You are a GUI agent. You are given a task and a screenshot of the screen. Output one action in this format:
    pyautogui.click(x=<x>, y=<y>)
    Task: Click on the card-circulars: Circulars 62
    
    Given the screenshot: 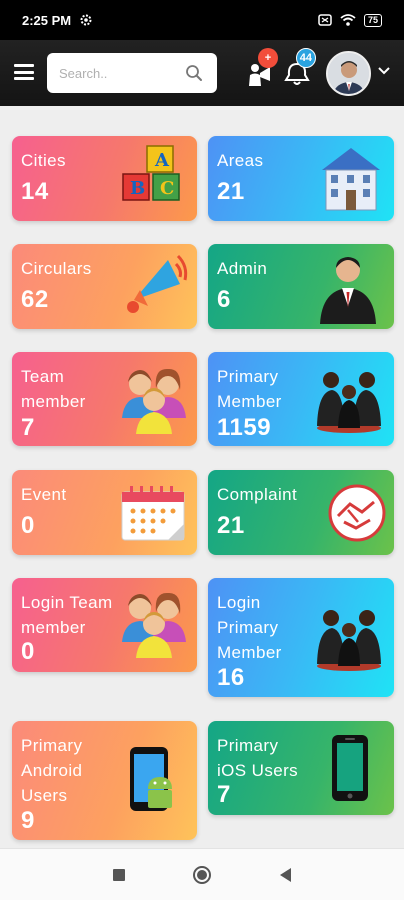 What is the action you would take?
    pyautogui.click(x=104, y=286)
    